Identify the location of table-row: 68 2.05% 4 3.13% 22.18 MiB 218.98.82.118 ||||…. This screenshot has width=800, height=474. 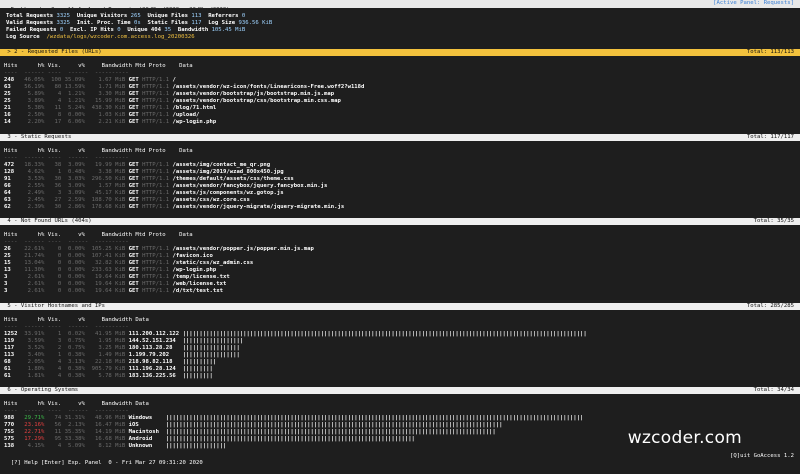
(295, 362).